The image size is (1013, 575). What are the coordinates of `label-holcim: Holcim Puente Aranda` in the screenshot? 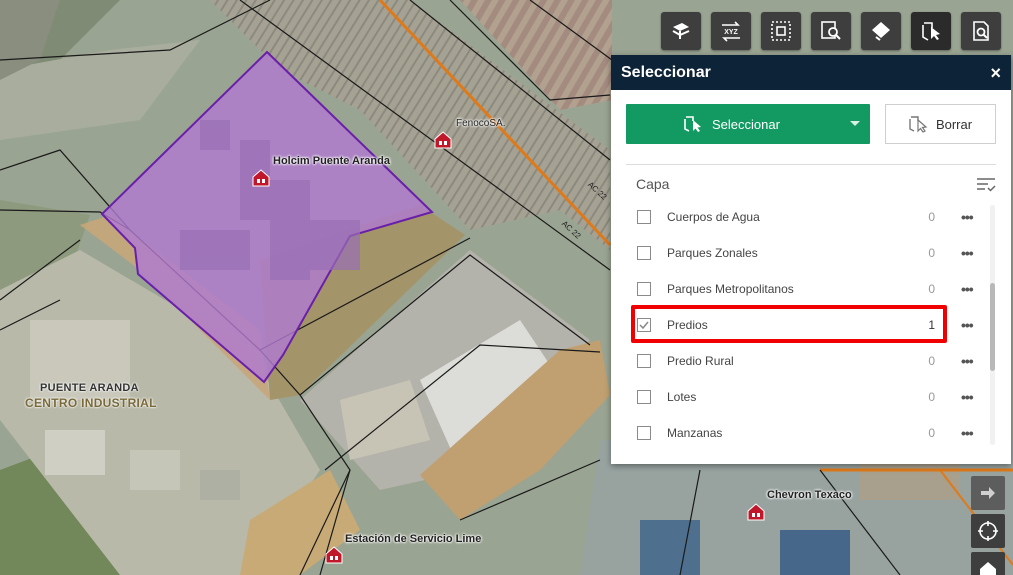 It's located at (331, 161).